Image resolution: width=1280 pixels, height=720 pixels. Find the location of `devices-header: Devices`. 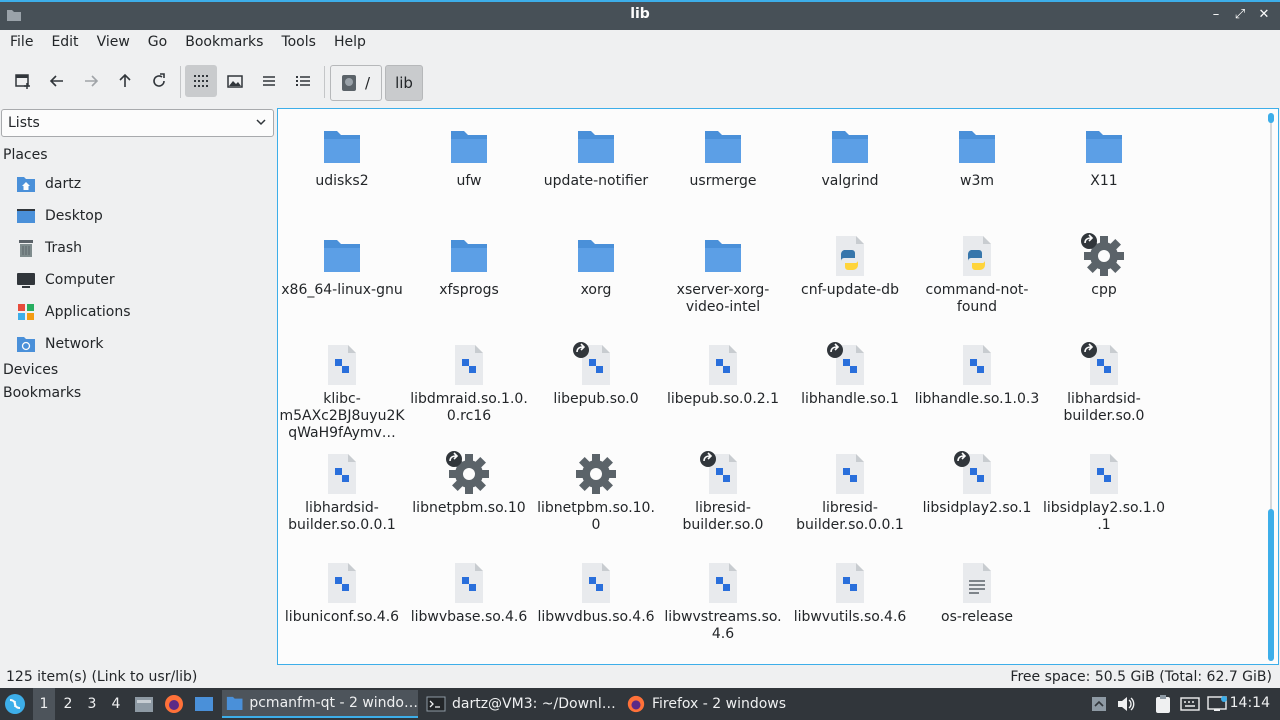

devices-header: Devices is located at coordinates (30, 370).